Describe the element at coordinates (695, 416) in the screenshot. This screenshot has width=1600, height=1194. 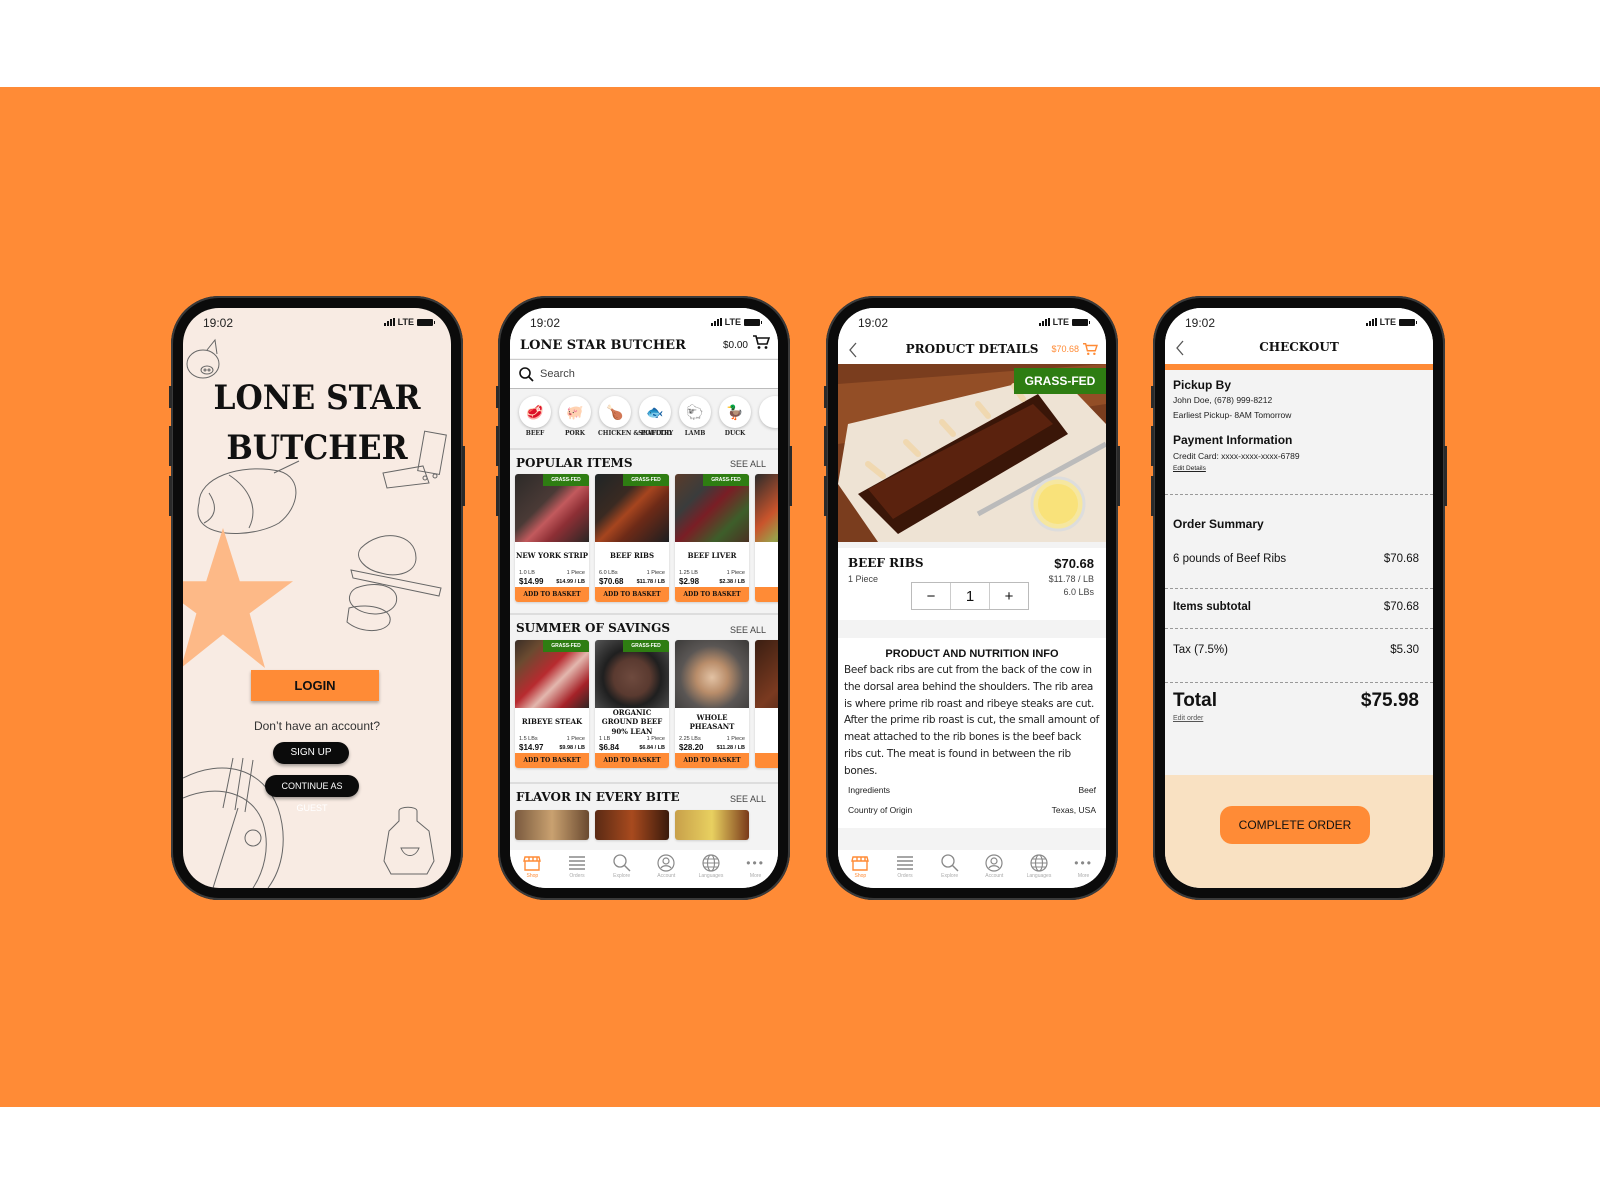
I see `category-lamb: 🐑 LAMB` at that location.